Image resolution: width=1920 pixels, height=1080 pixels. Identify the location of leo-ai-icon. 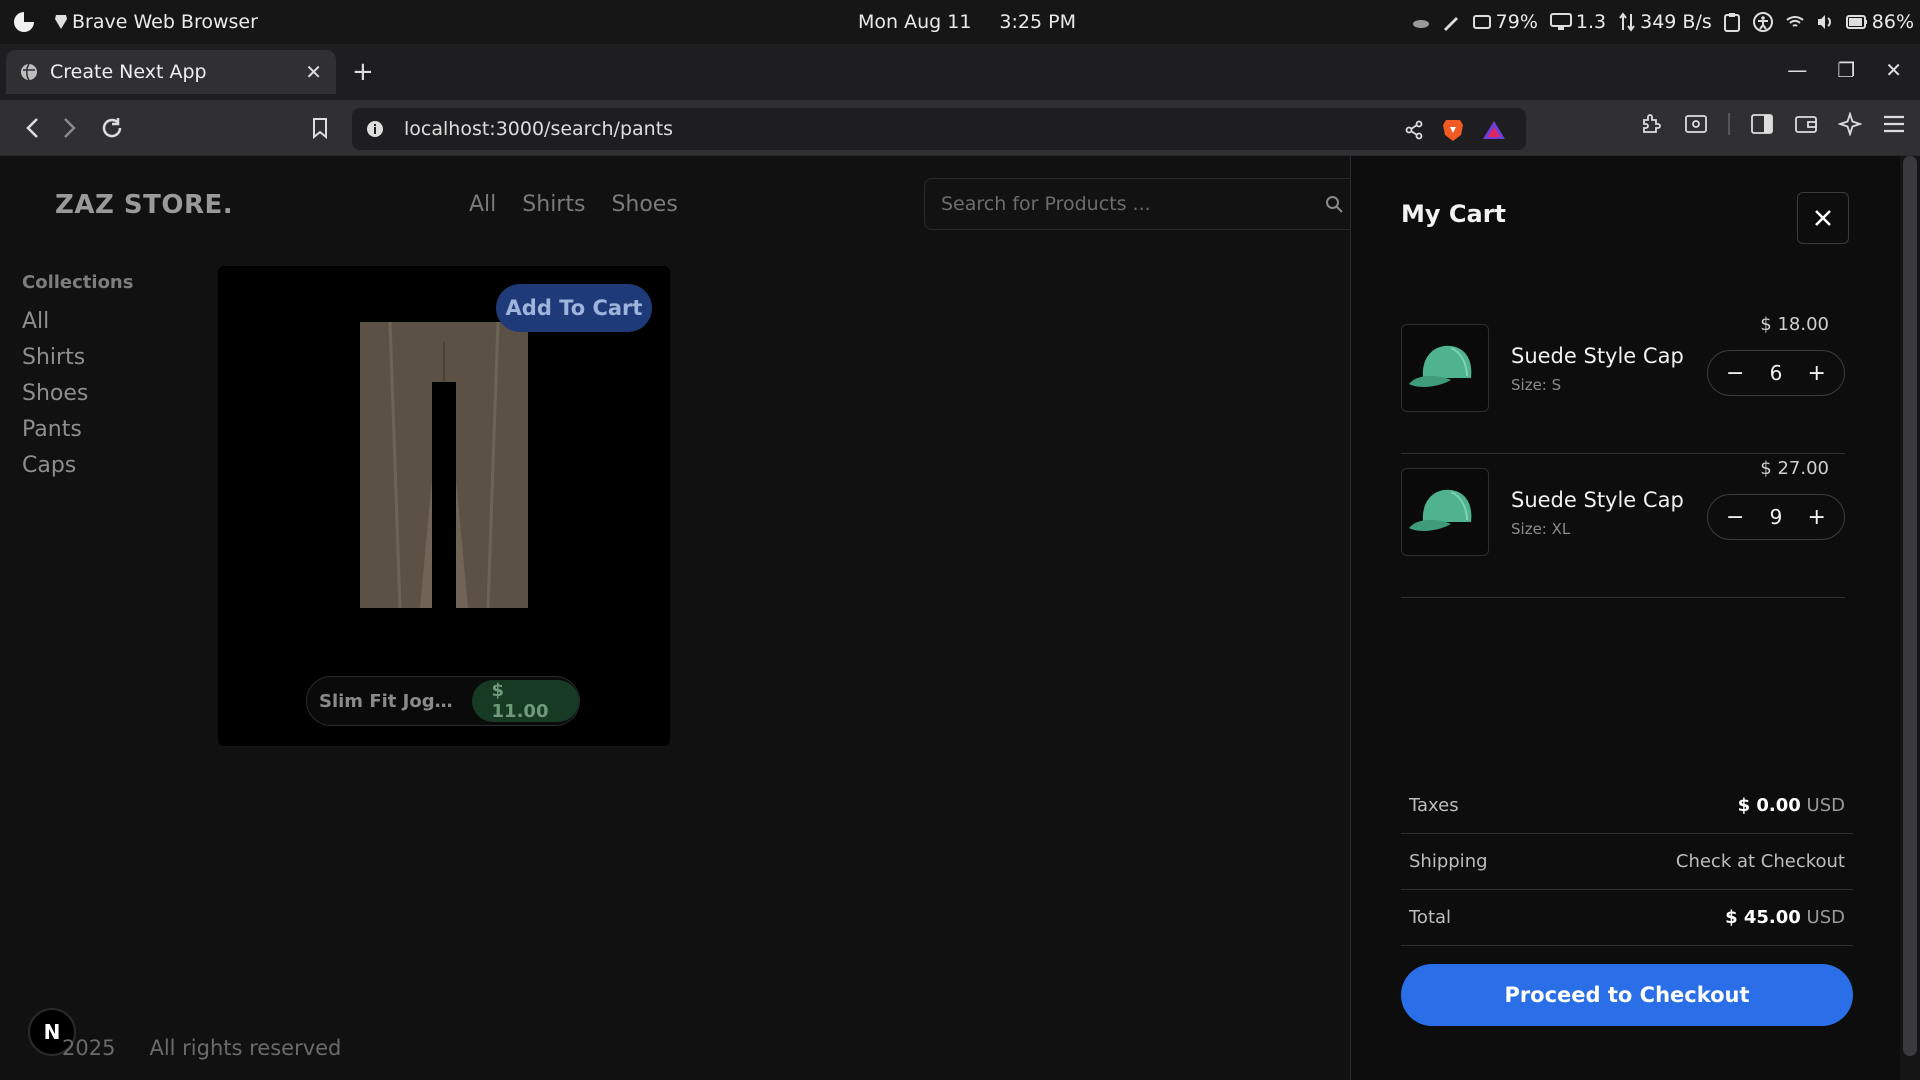
(1850, 124).